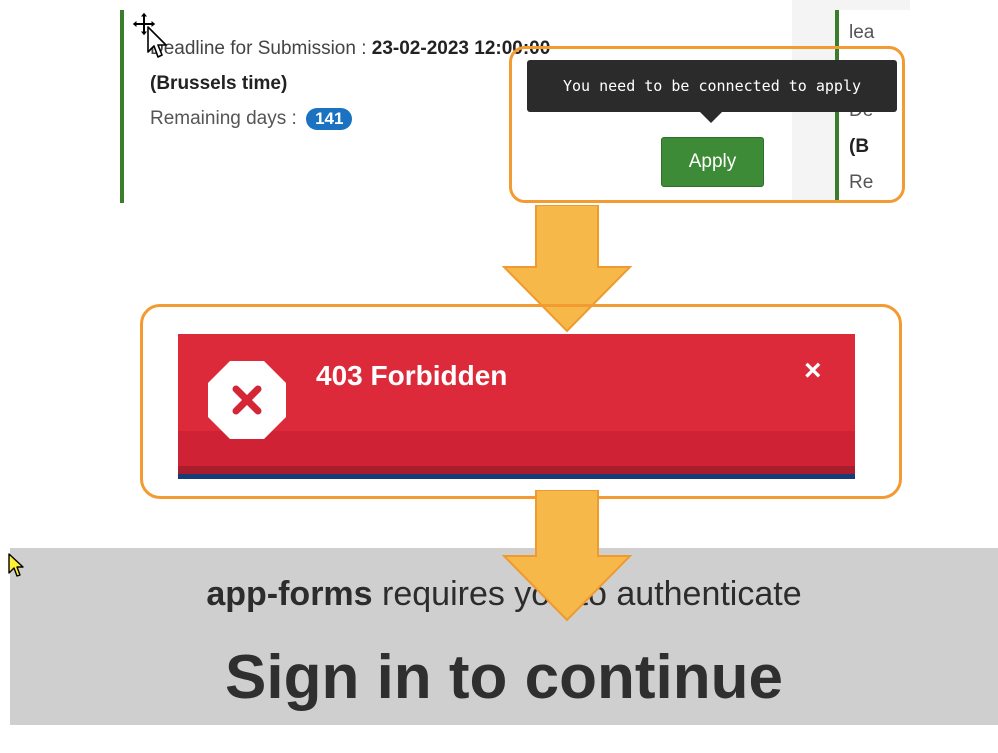 Image resolution: width=998 pixels, height=753 pixels. What do you see at coordinates (504, 677) in the screenshot?
I see `signin-title: Sign in to continue` at bounding box center [504, 677].